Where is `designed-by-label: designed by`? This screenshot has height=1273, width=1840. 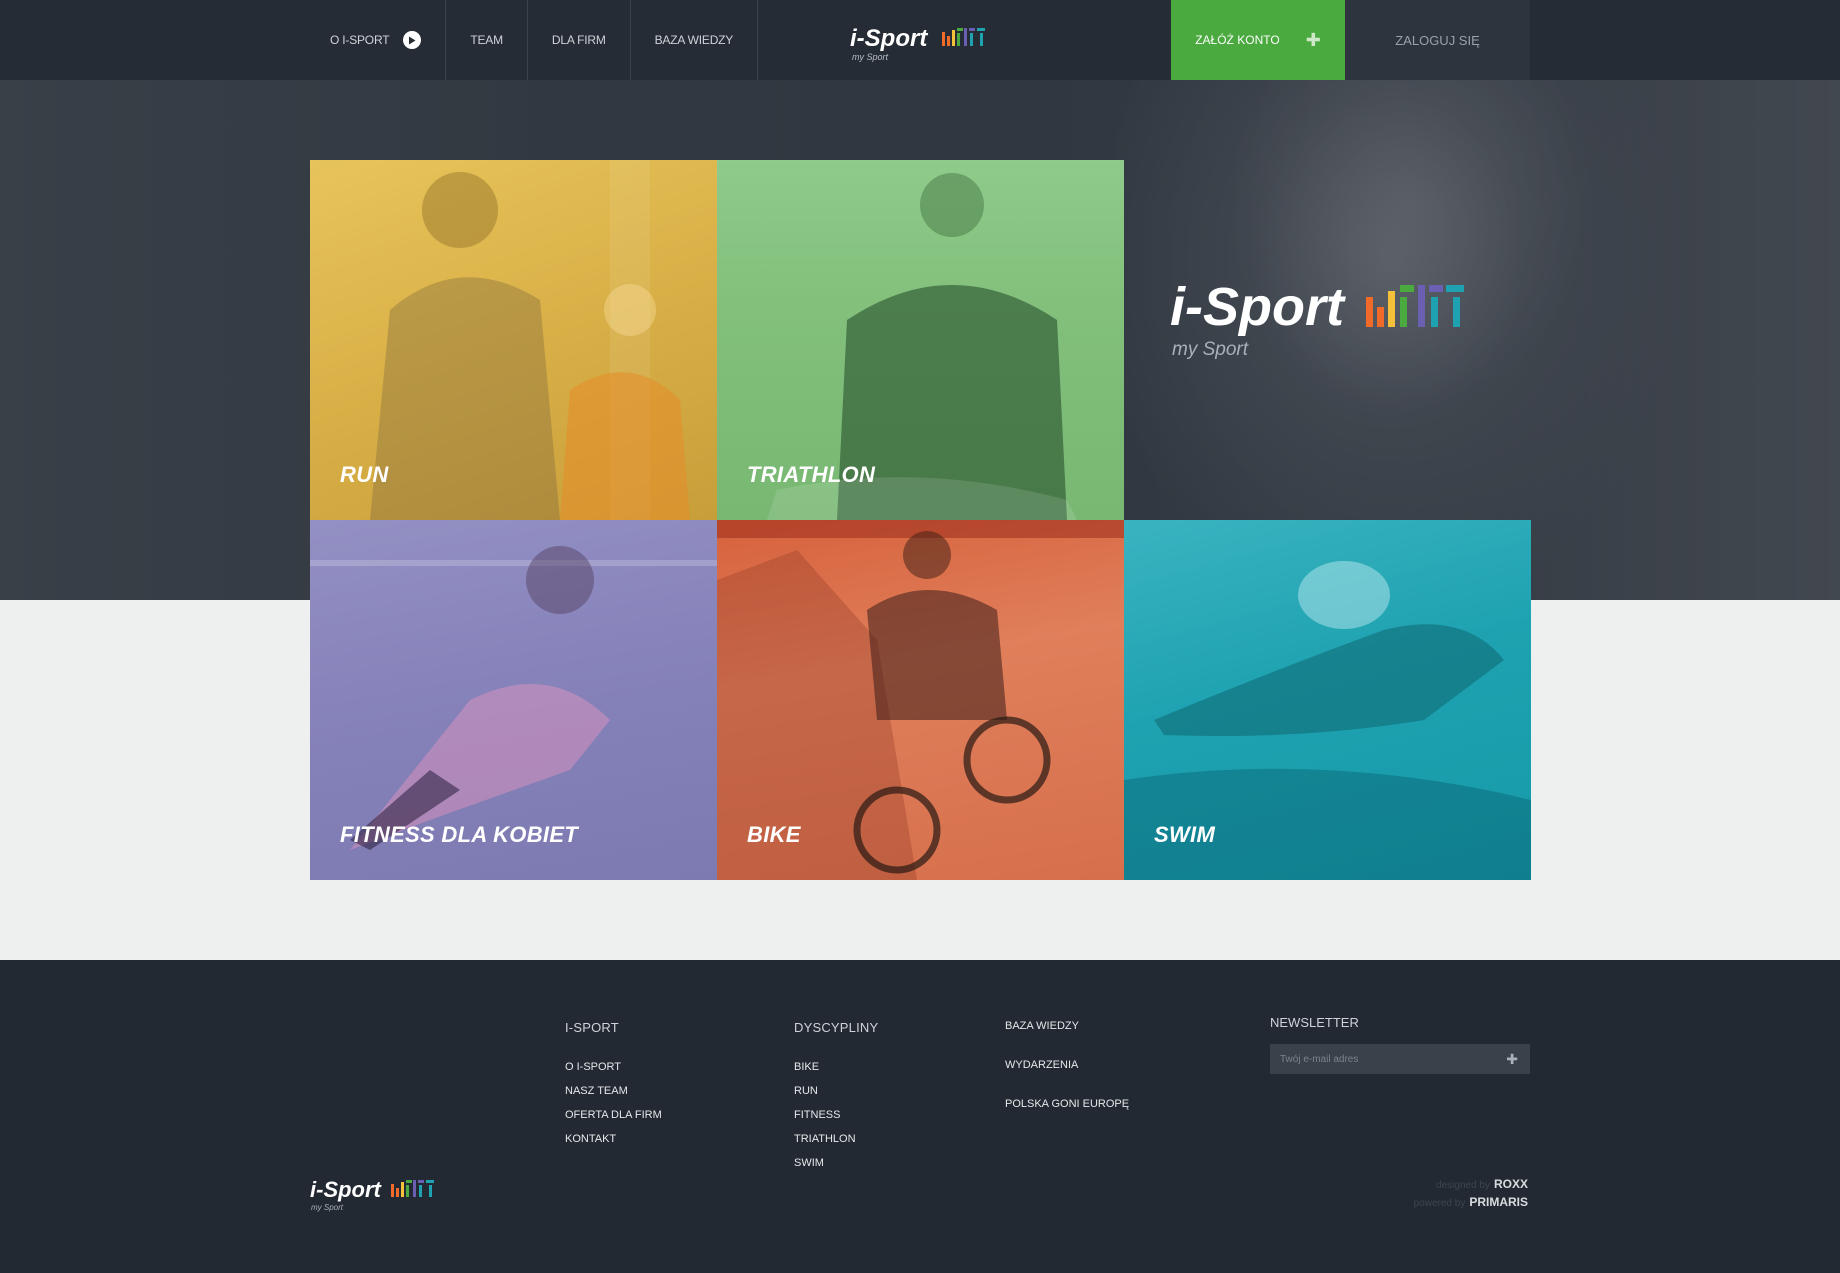
designed-by-label: designed by is located at coordinates (1463, 1185).